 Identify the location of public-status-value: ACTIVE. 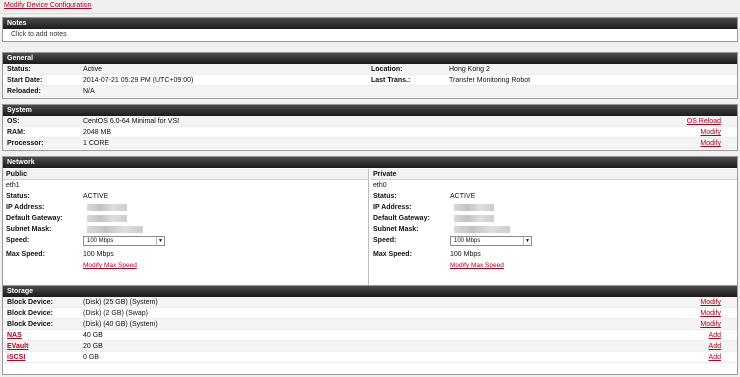
(96, 196).